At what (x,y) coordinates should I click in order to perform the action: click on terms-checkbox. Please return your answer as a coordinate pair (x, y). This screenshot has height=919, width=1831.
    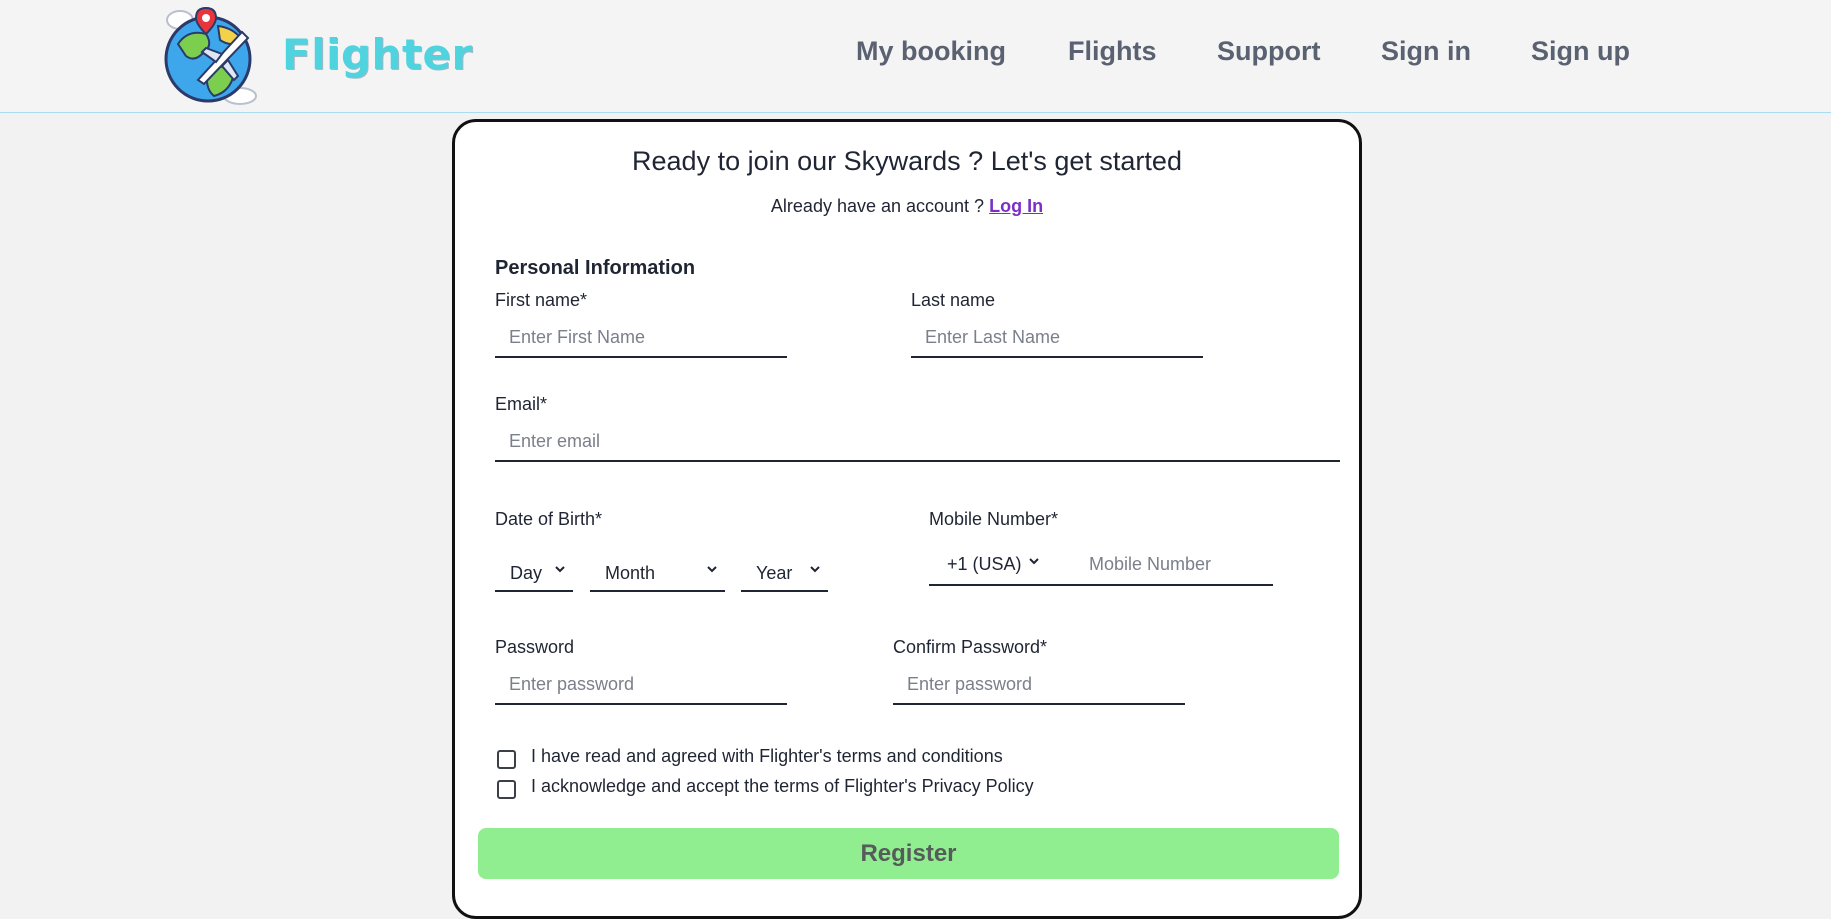
    Looking at the image, I should click on (506, 759).